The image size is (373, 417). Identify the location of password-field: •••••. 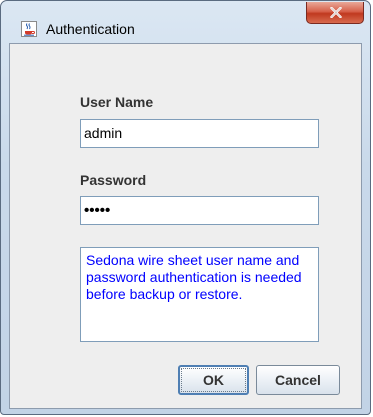
(199, 210).